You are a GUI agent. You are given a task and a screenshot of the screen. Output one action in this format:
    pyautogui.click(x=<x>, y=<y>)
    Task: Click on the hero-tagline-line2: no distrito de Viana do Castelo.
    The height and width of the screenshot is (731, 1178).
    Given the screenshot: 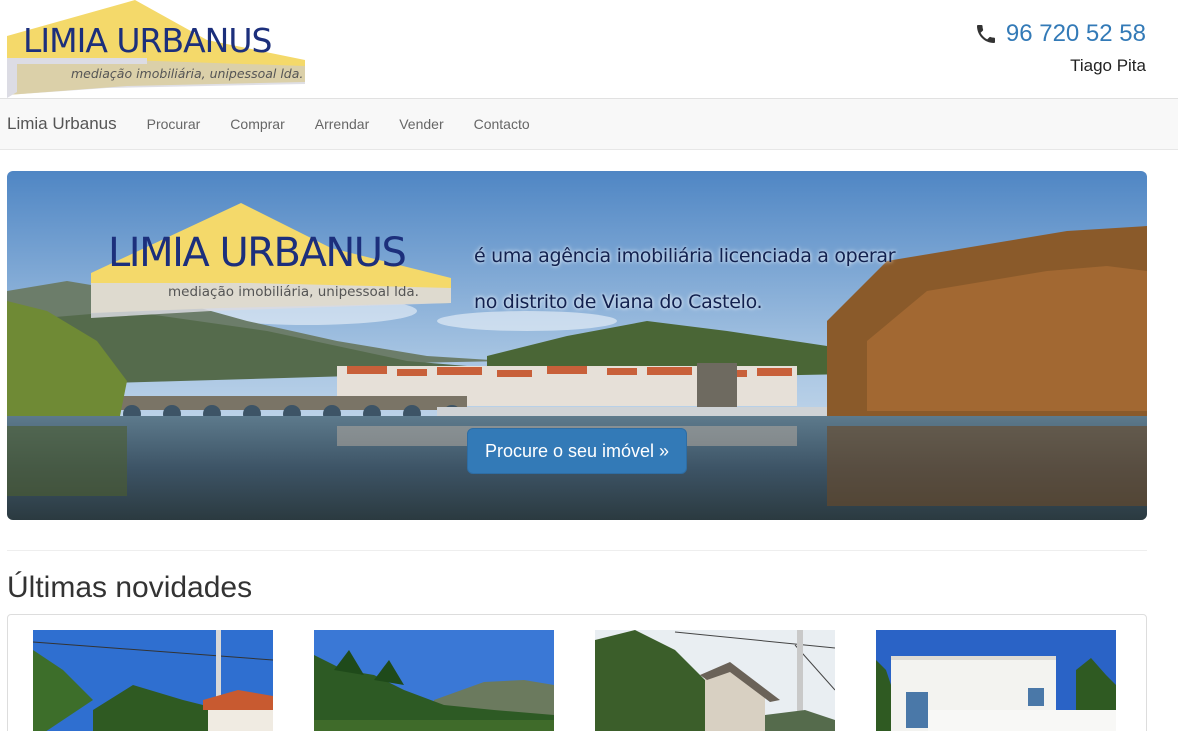 What is the action you would take?
    pyautogui.click(x=618, y=302)
    